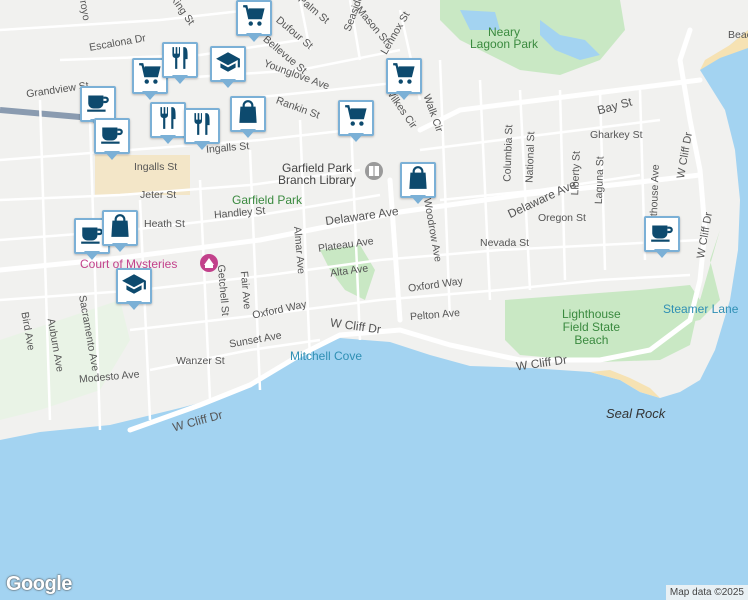 Image resolution: width=748 pixels, height=600 pixels. What do you see at coordinates (562, 218) in the screenshot?
I see `street-label: Oregon St` at bounding box center [562, 218].